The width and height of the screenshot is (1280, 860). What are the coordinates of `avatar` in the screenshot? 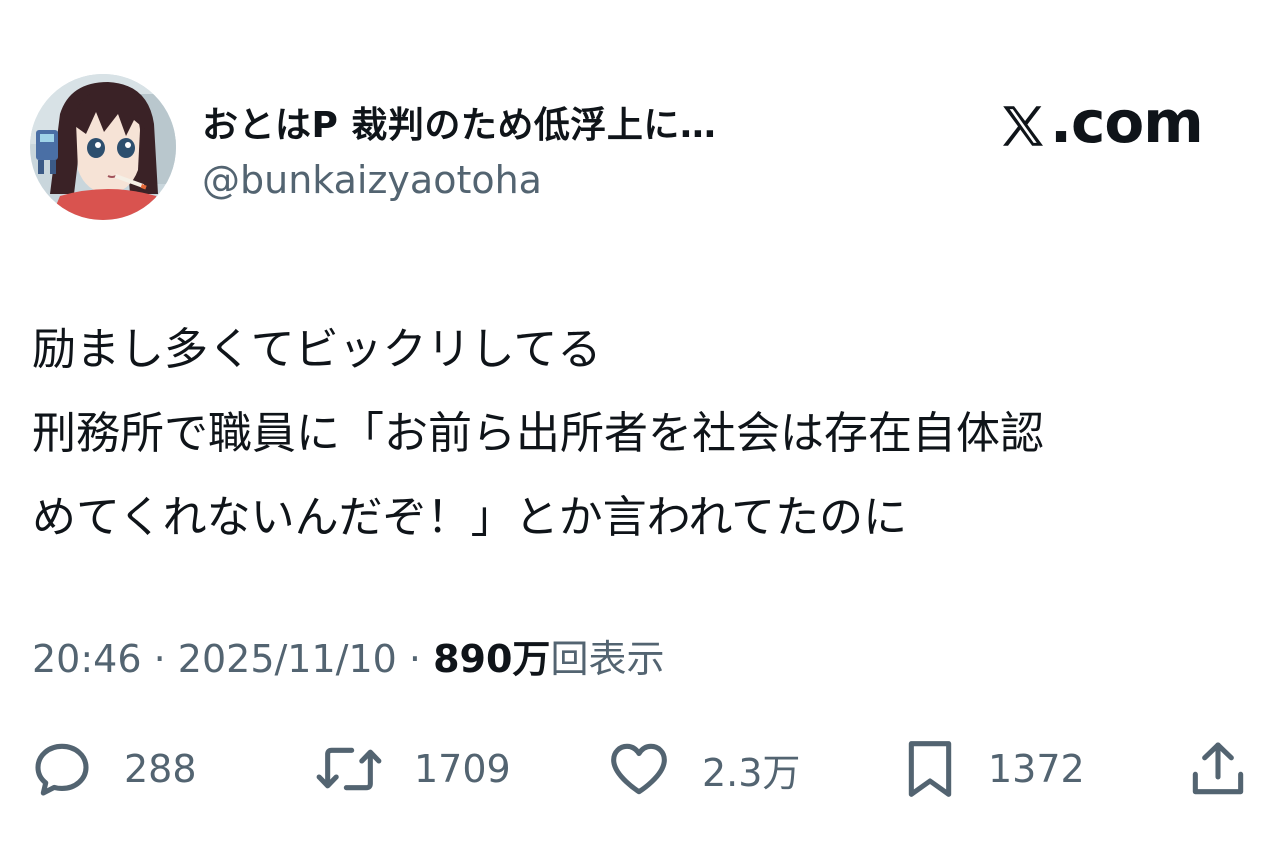 It's located at (103, 147).